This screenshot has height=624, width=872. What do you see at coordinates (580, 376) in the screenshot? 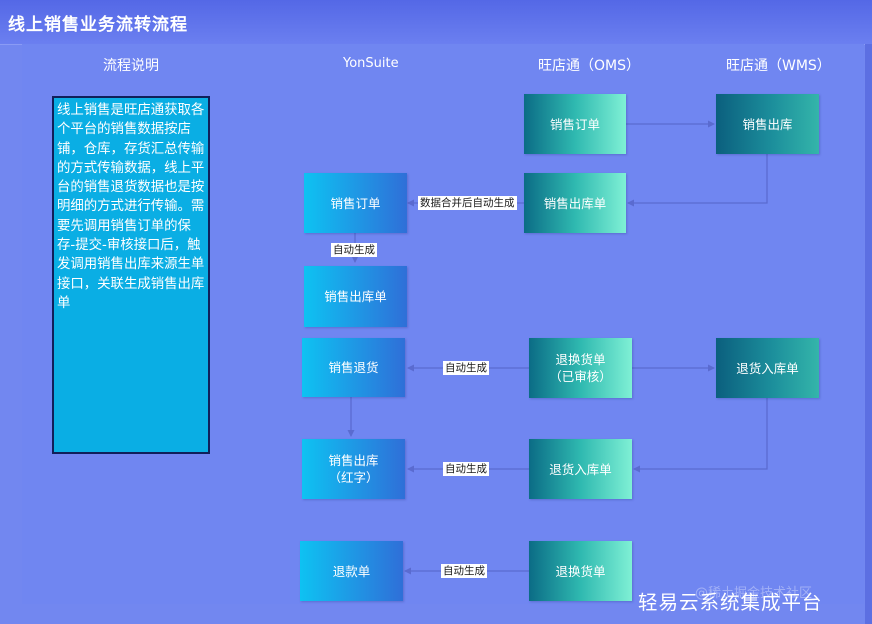
I see `oms-exchange-status: （已审核）` at bounding box center [580, 376].